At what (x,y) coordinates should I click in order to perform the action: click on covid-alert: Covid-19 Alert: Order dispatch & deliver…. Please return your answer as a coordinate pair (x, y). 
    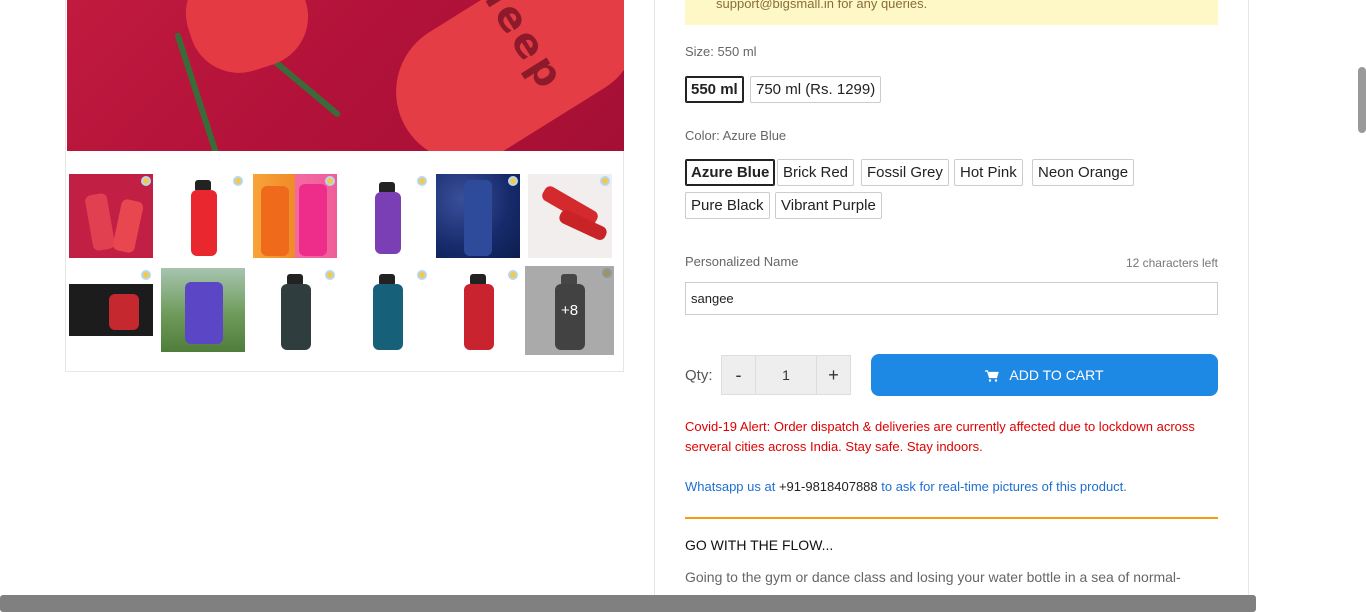
    Looking at the image, I should click on (940, 436).